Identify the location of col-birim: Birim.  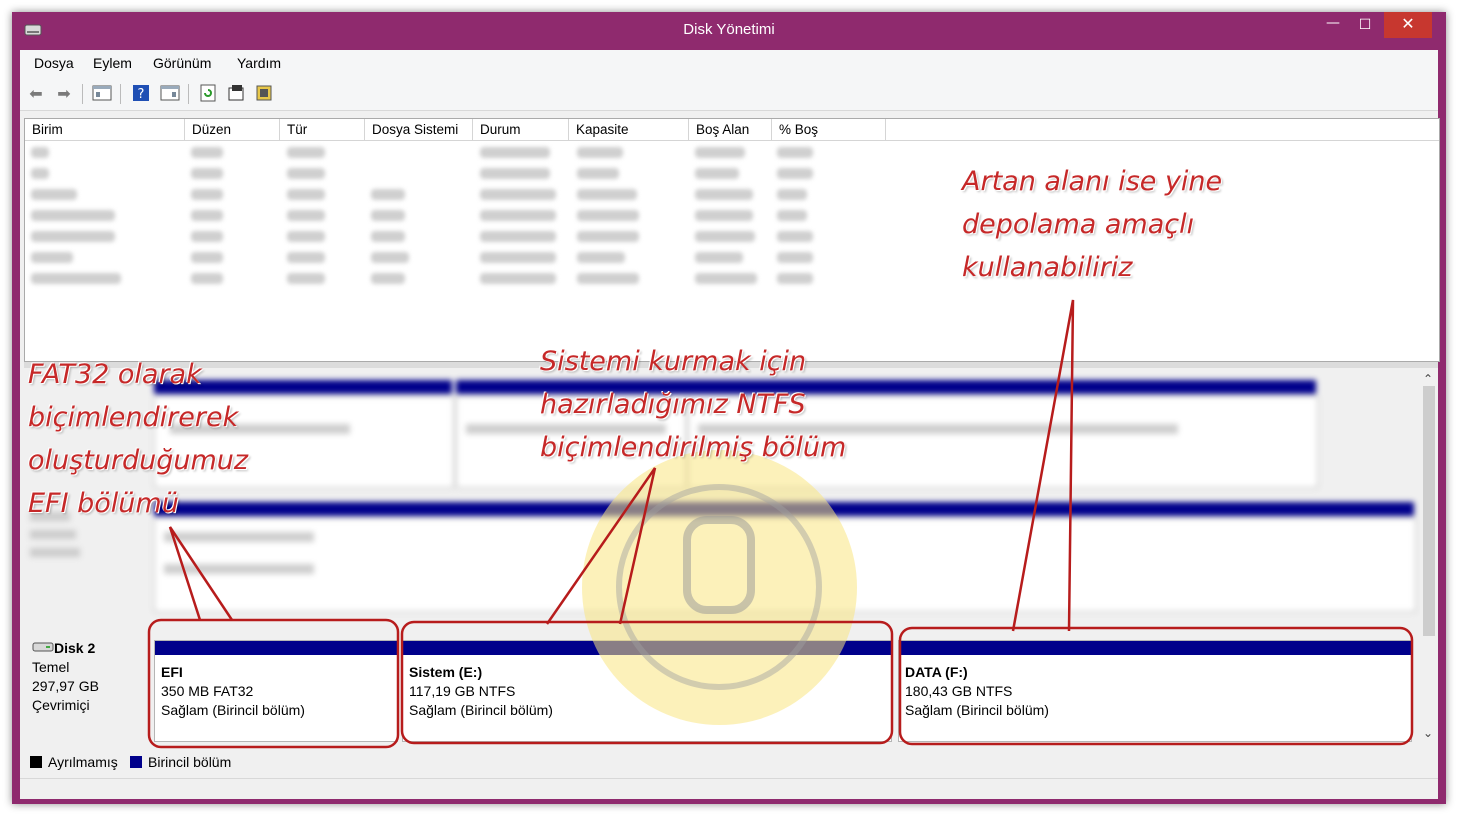
(105, 130).